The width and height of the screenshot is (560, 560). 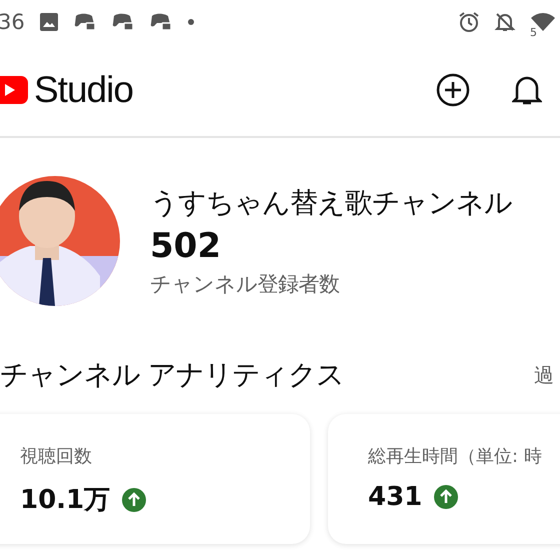 What do you see at coordinates (544, 375) in the screenshot?
I see `period-label: 過` at bounding box center [544, 375].